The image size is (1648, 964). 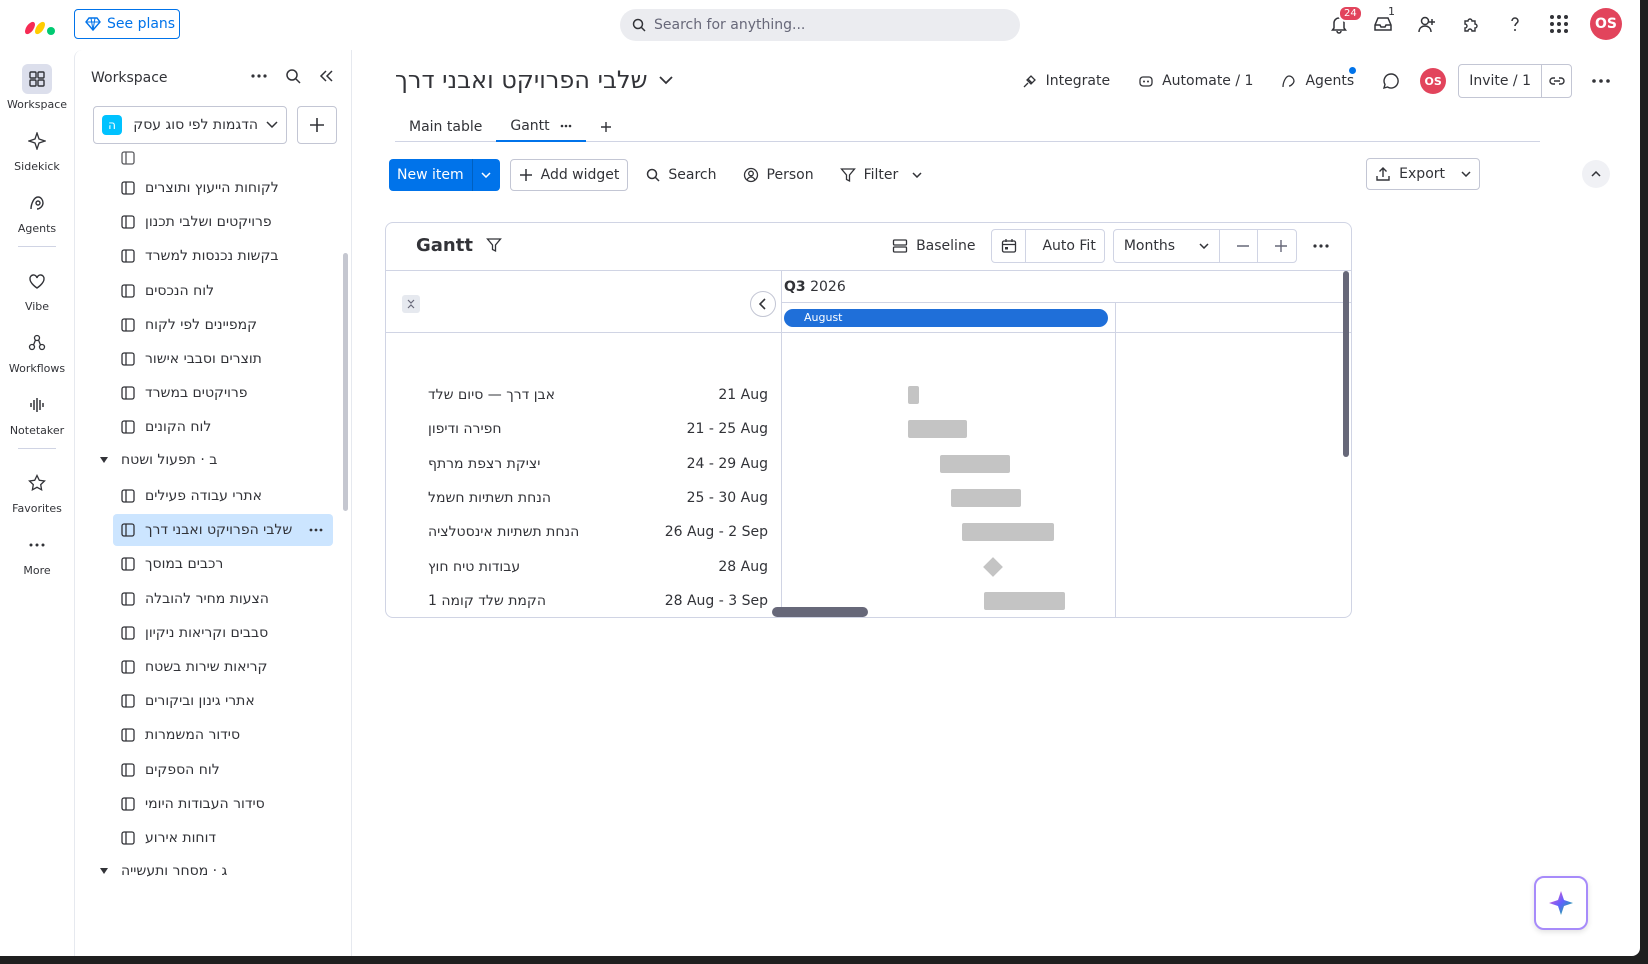 I want to click on list-item: דוחות אירוע, so click(x=223, y=838).